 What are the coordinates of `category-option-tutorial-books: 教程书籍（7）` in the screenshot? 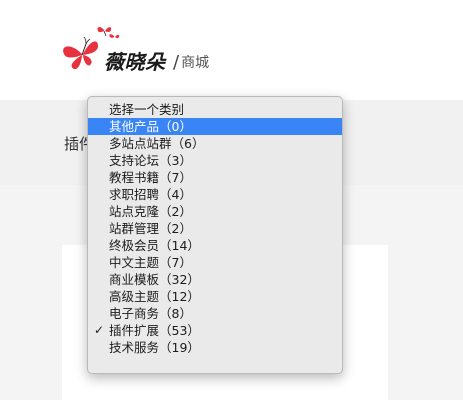 It's located at (215, 177).